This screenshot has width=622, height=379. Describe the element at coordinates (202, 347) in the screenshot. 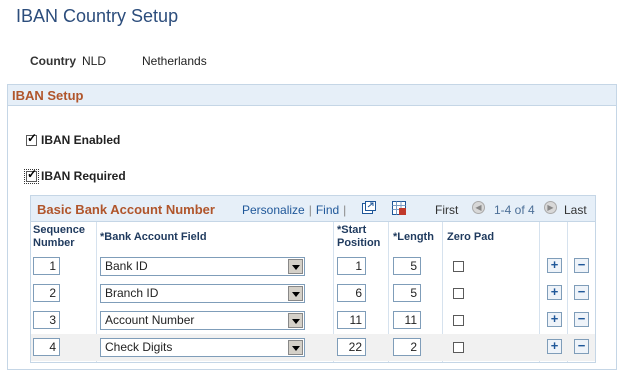

I see `bank-account-field-select: Check Digits` at that location.